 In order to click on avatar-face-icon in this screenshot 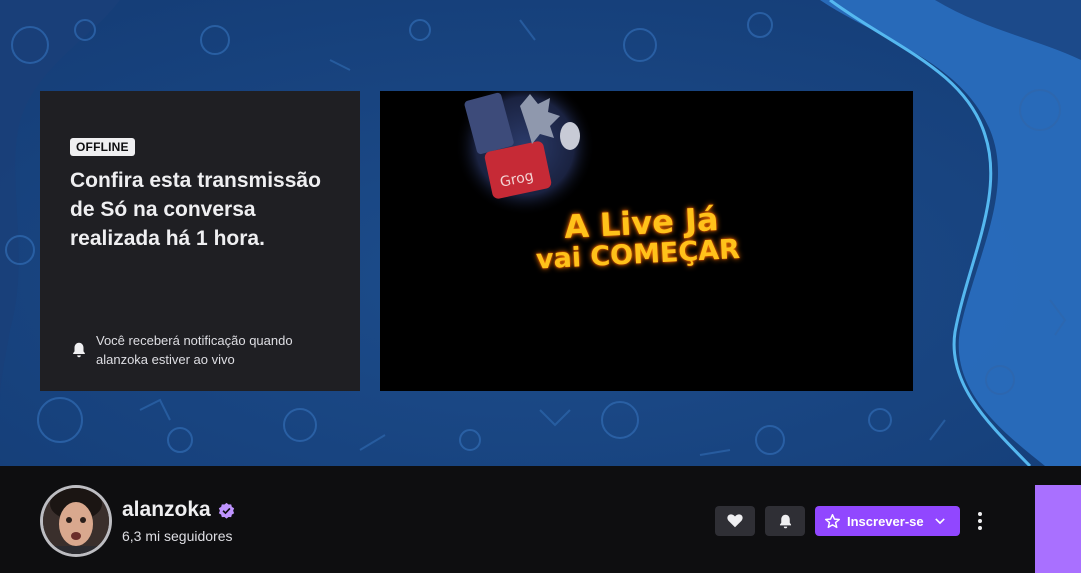, I will do `click(76, 521)`.